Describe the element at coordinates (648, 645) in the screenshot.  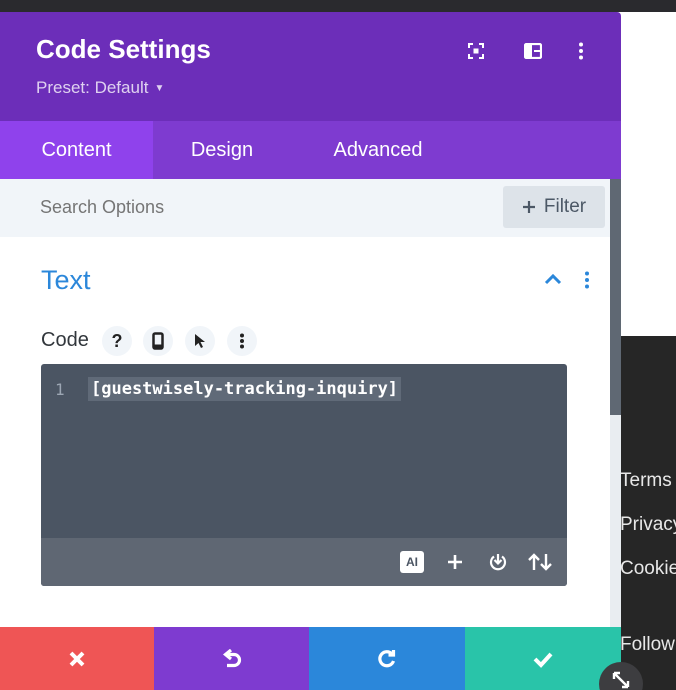
I see `background-link-follow-us: Follow us` at that location.